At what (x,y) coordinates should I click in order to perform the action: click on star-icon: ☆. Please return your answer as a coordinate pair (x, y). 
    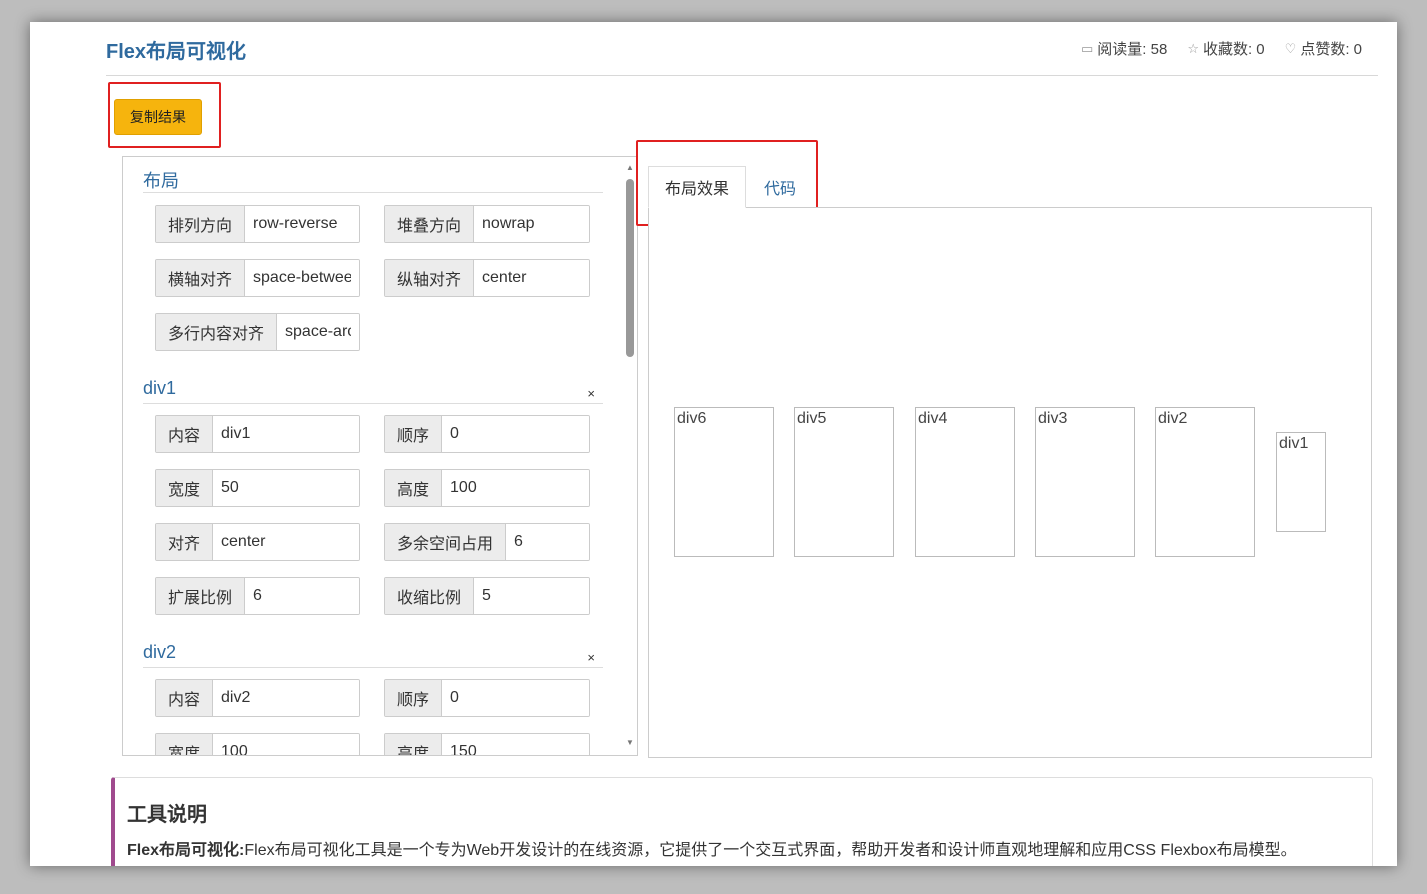
    Looking at the image, I should click on (1193, 48).